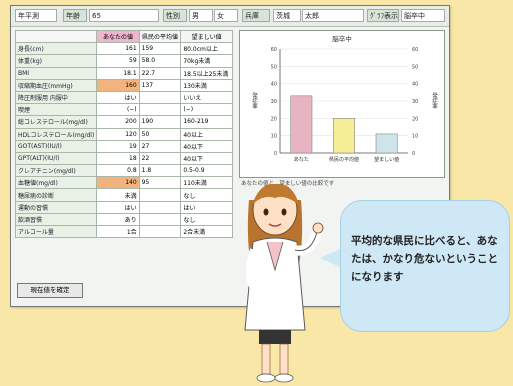  What do you see at coordinates (415, 102) in the screenshot?
I see `y2-tick-label: 30` at bounding box center [415, 102].